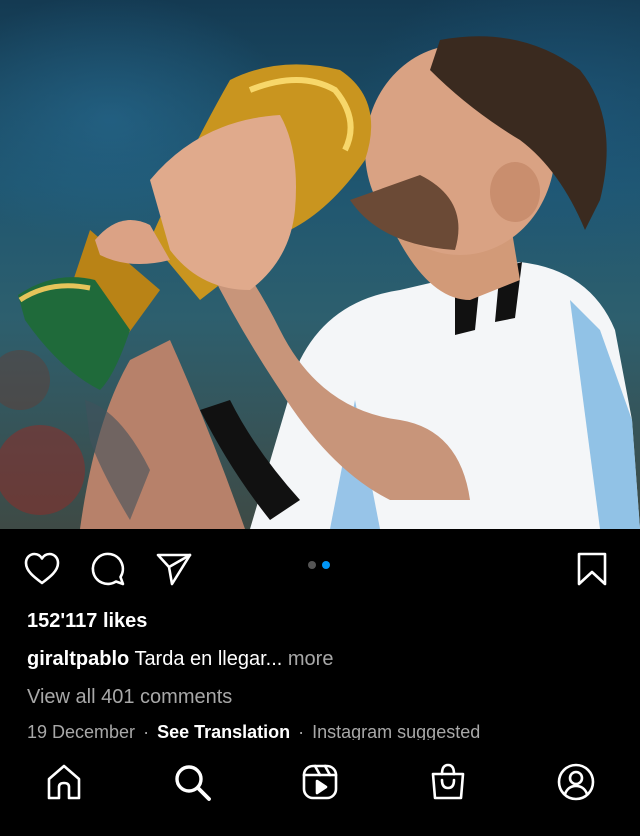  I want to click on carousel-dot, so click(312, 565).